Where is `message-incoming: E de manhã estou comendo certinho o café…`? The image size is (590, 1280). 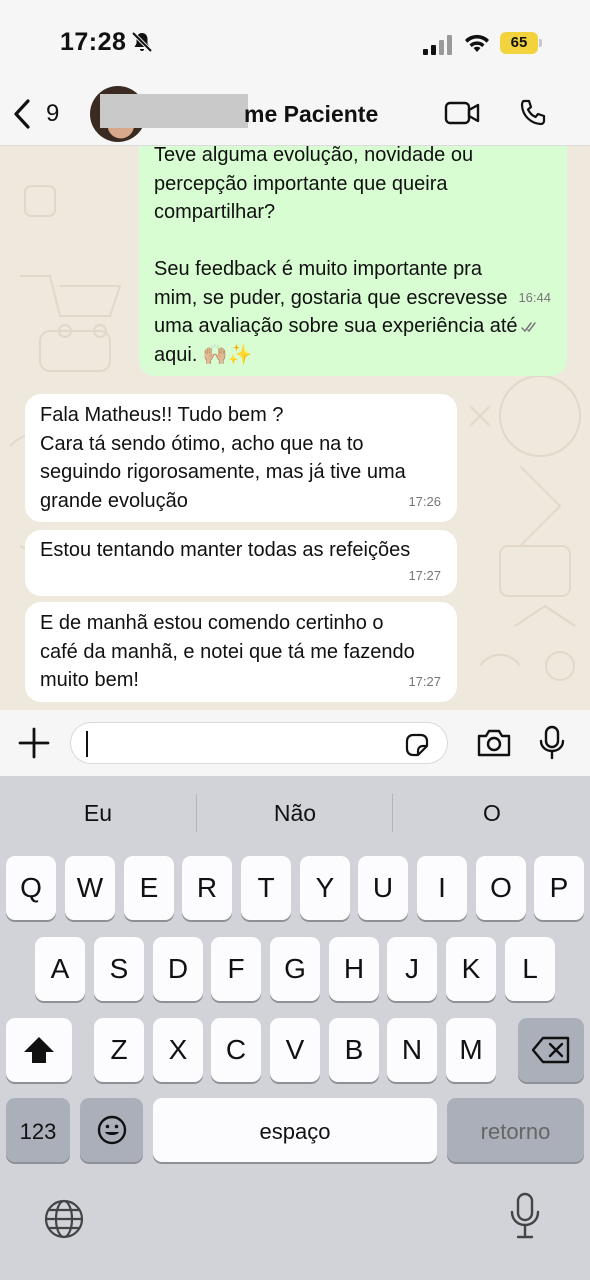 message-incoming: E de manhã estou comendo certinho o café… is located at coordinates (241, 652).